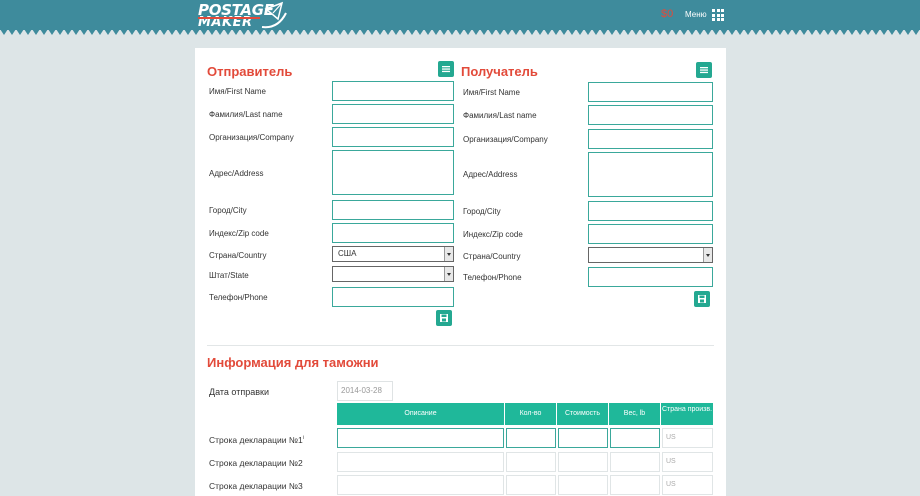  I want to click on recipient-last-name-input, so click(650, 115).